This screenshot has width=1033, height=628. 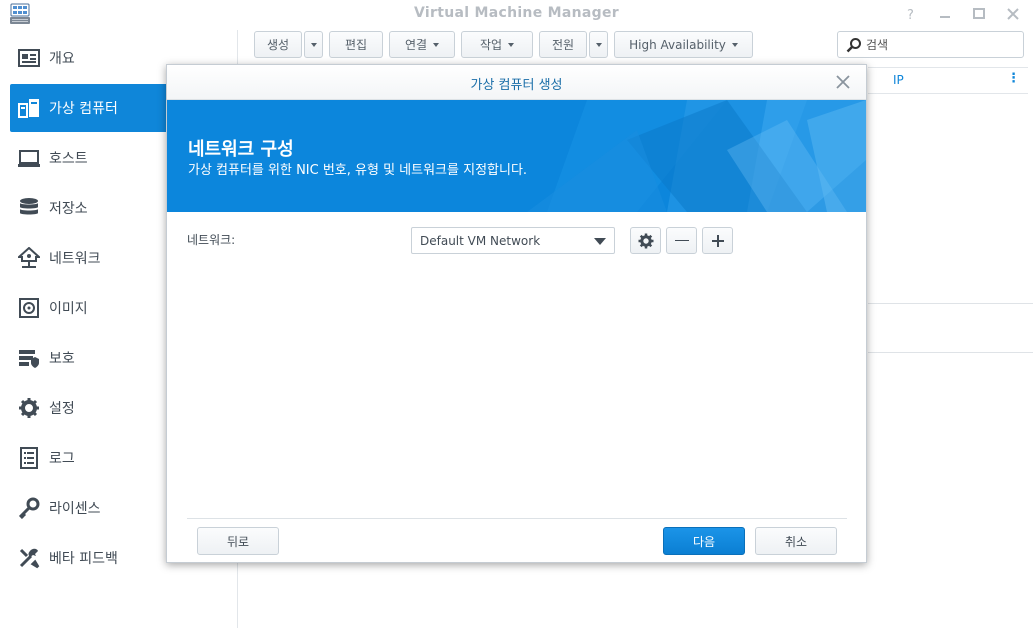 I want to click on sidebar-item-host: 호스트, so click(x=88, y=158).